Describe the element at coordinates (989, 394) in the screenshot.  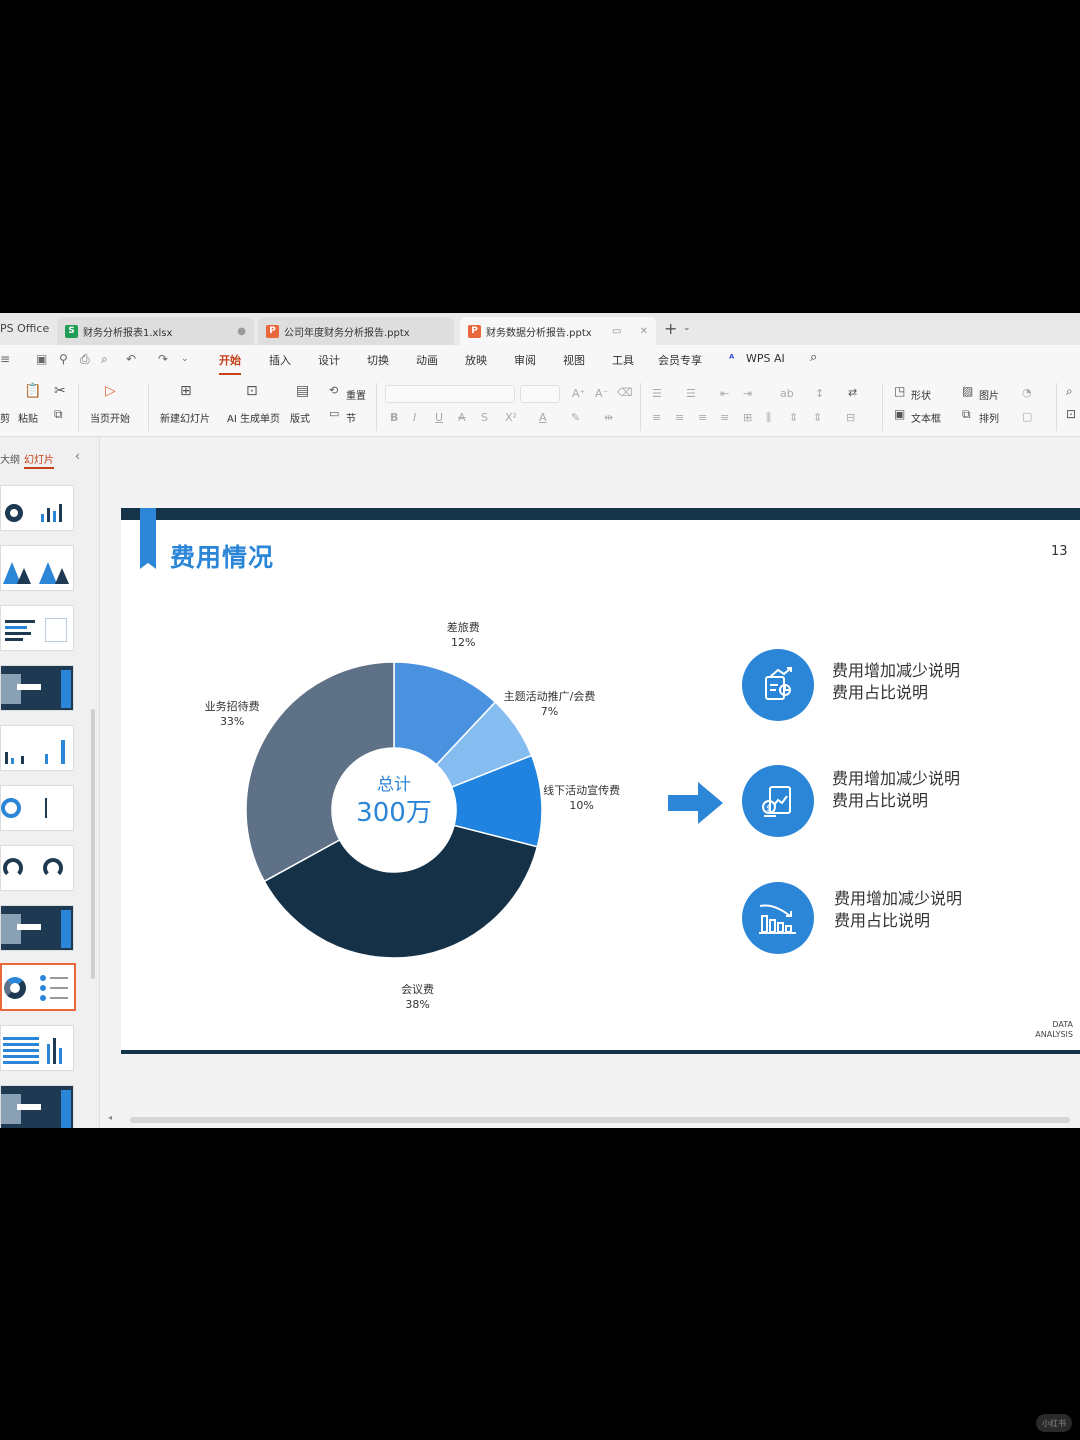
I see `picture-button: 图片` at that location.